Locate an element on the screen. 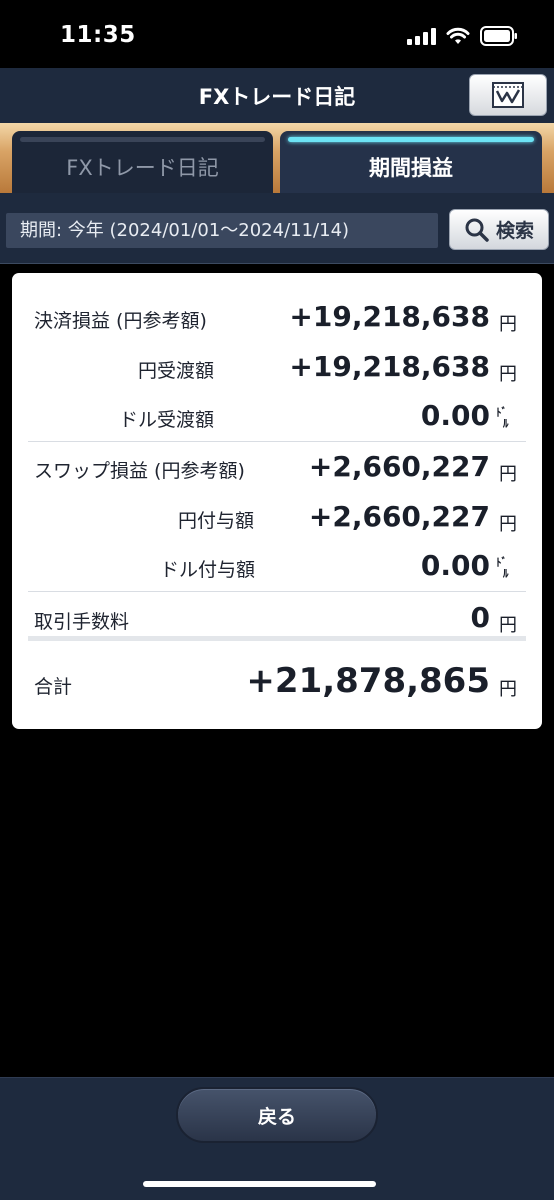 The width and height of the screenshot is (554, 1200). wifi-icon is located at coordinates (458, 36).